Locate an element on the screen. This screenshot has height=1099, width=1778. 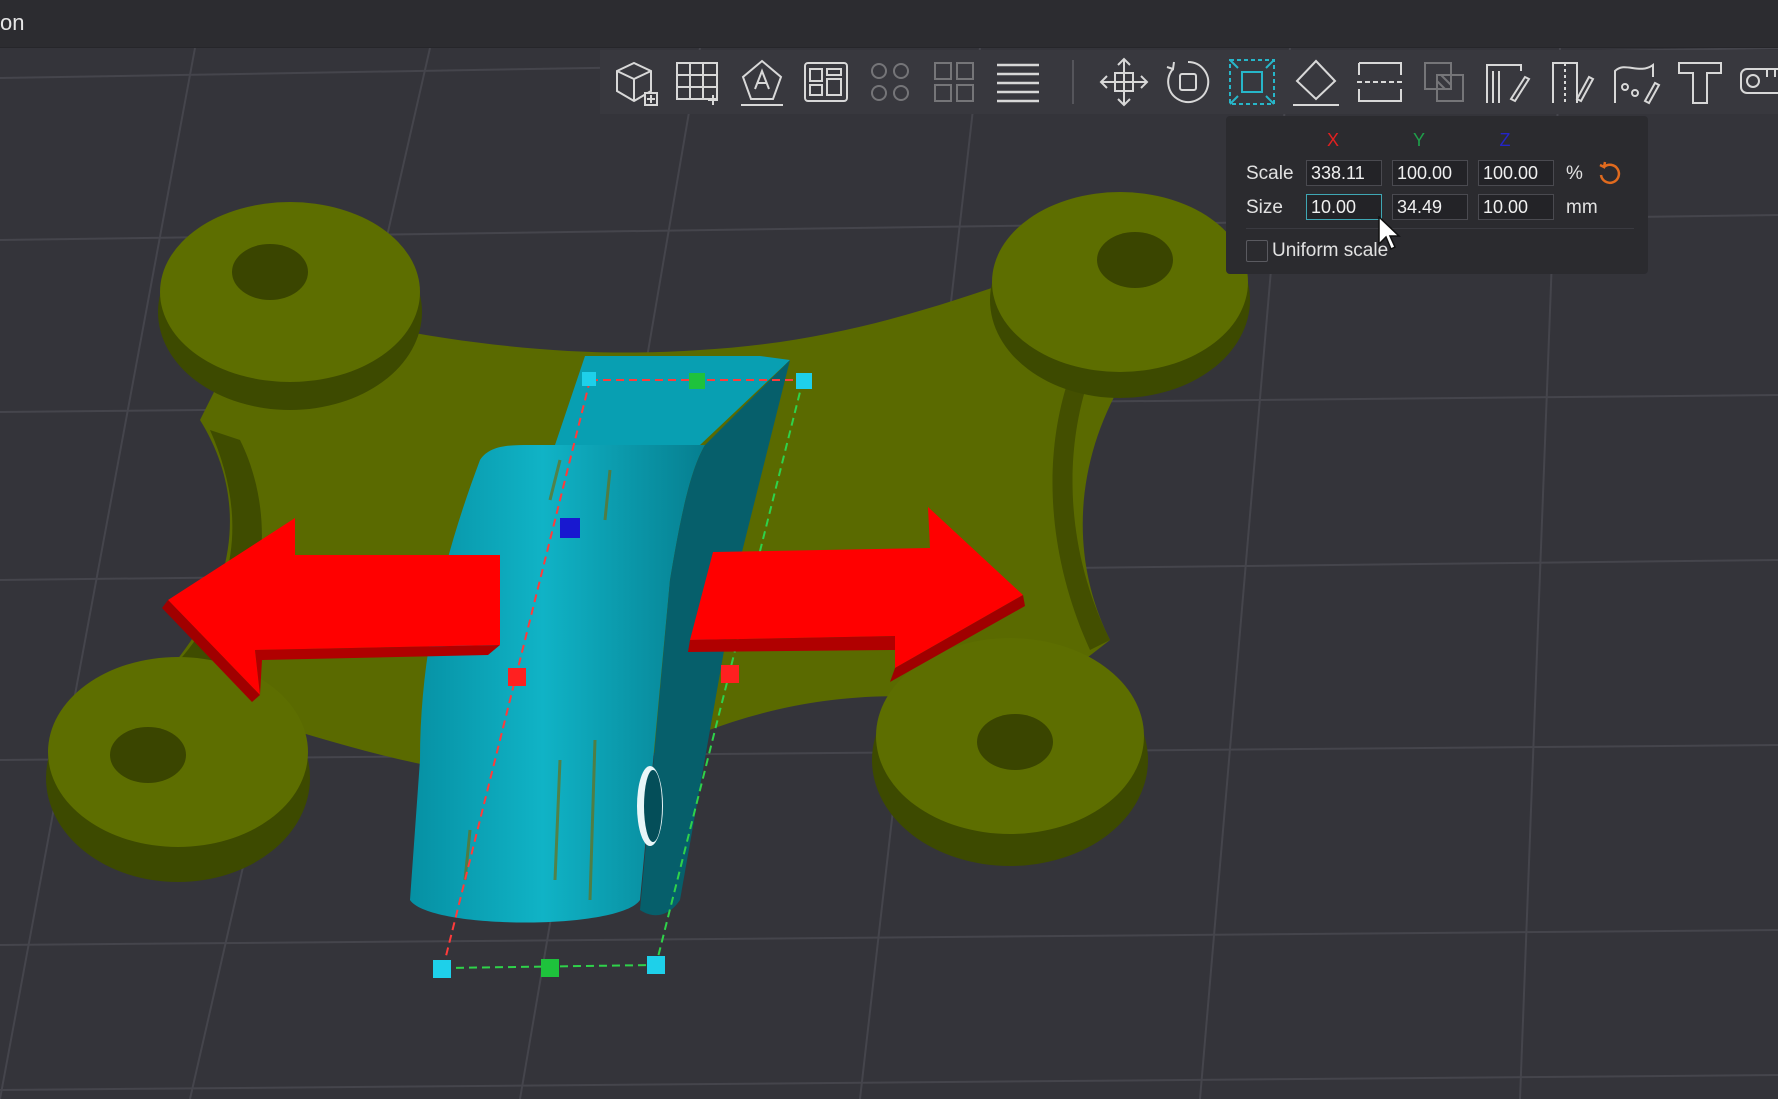
mouse-cursor-icon is located at coordinates (1389, 233).